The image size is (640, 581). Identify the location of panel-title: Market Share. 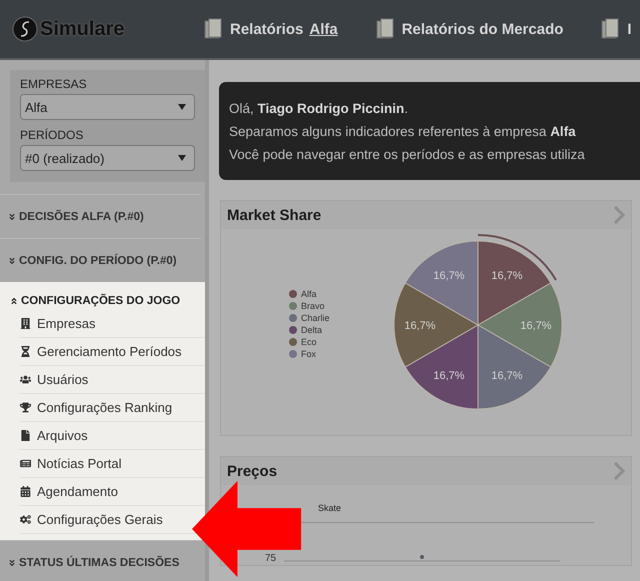
(274, 215).